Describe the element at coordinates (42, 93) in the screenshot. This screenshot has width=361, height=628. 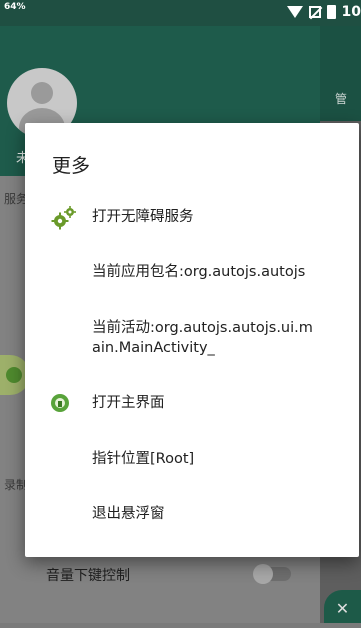
I see `avatar-head` at that location.